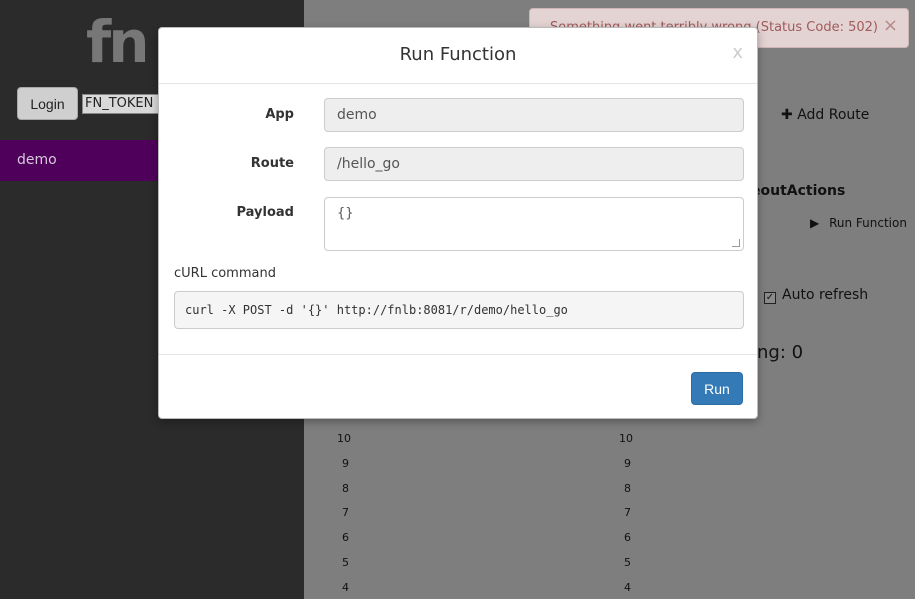  I want to click on route-field: /hello_go, so click(534, 164).